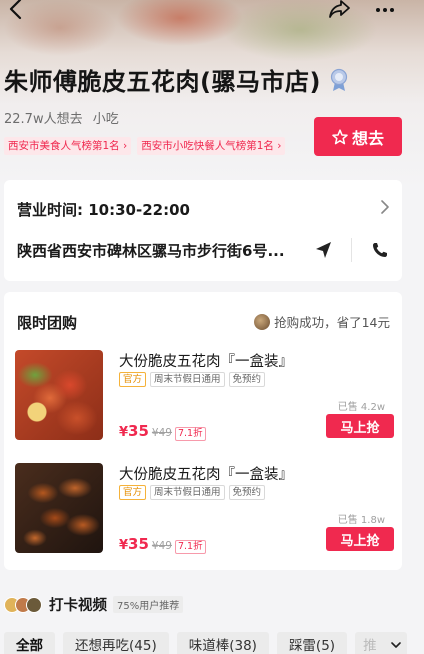  I want to click on navigation-arrow-icon, so click(324, 250).